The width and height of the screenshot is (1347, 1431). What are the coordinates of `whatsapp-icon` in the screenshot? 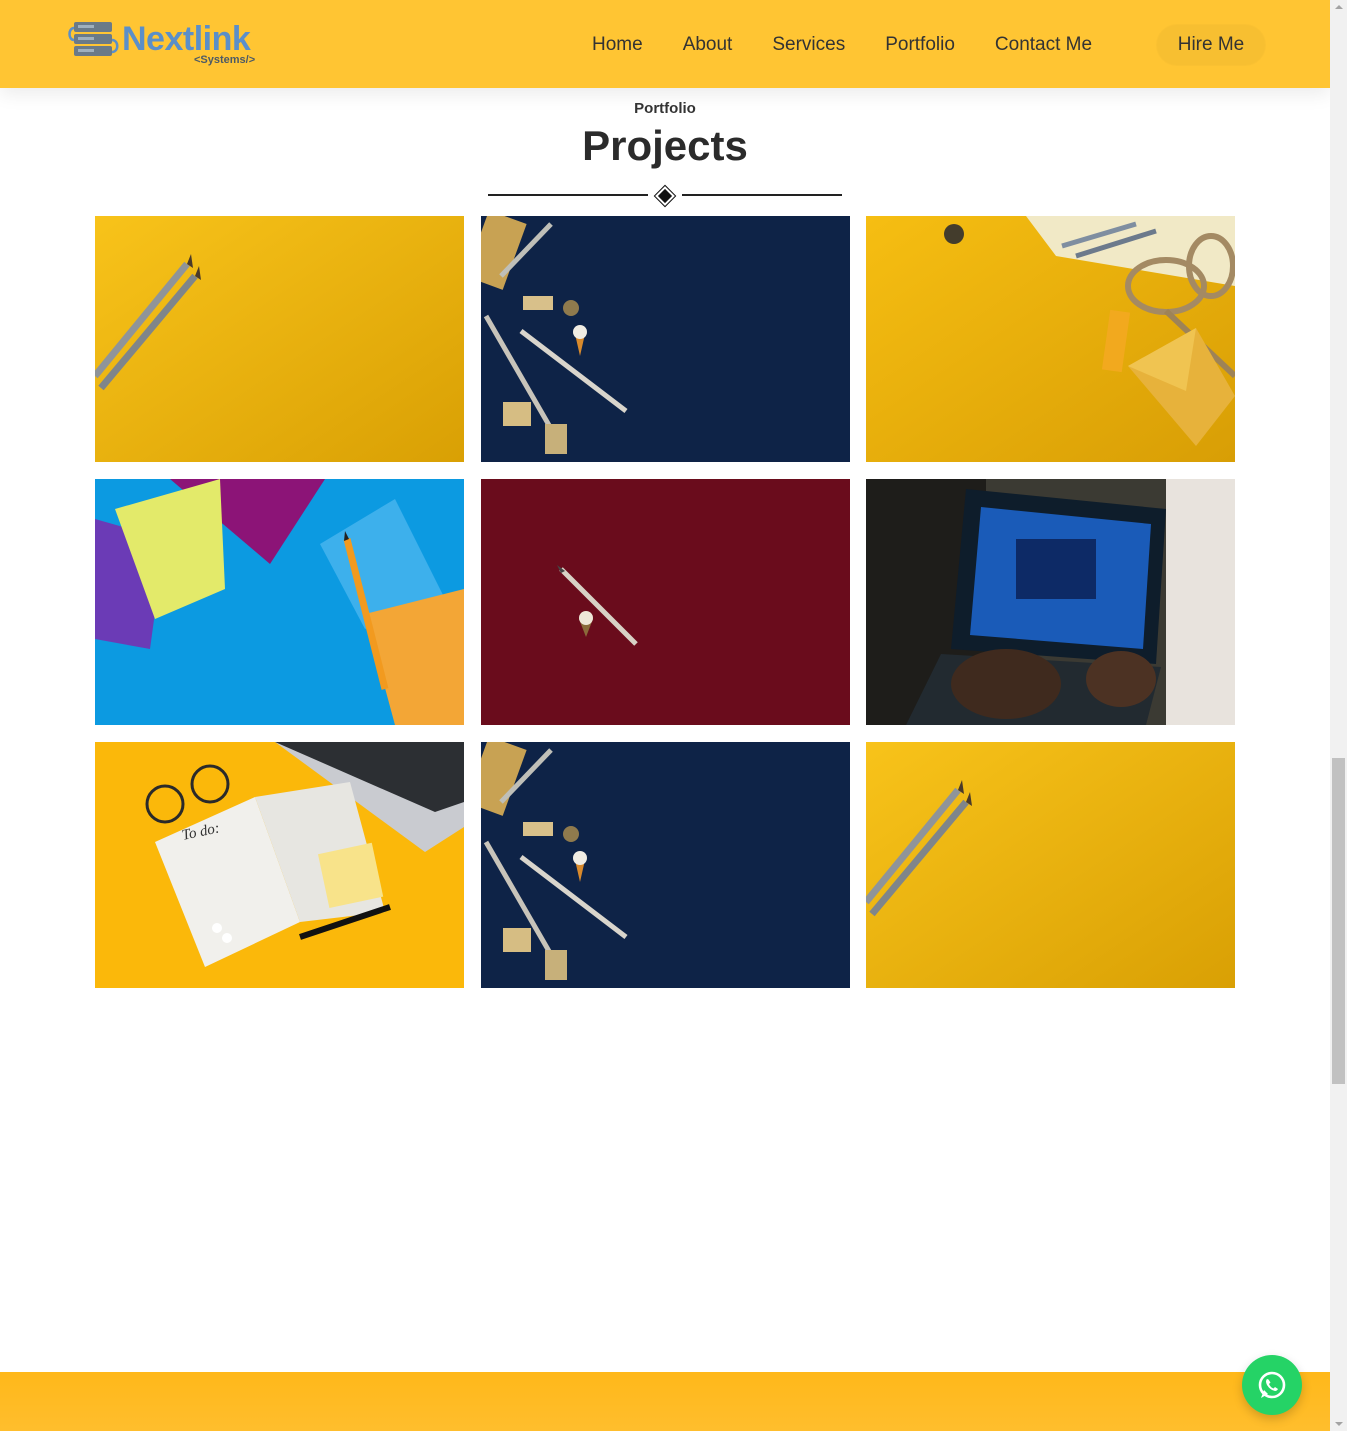 It's located at (1272, 1385).